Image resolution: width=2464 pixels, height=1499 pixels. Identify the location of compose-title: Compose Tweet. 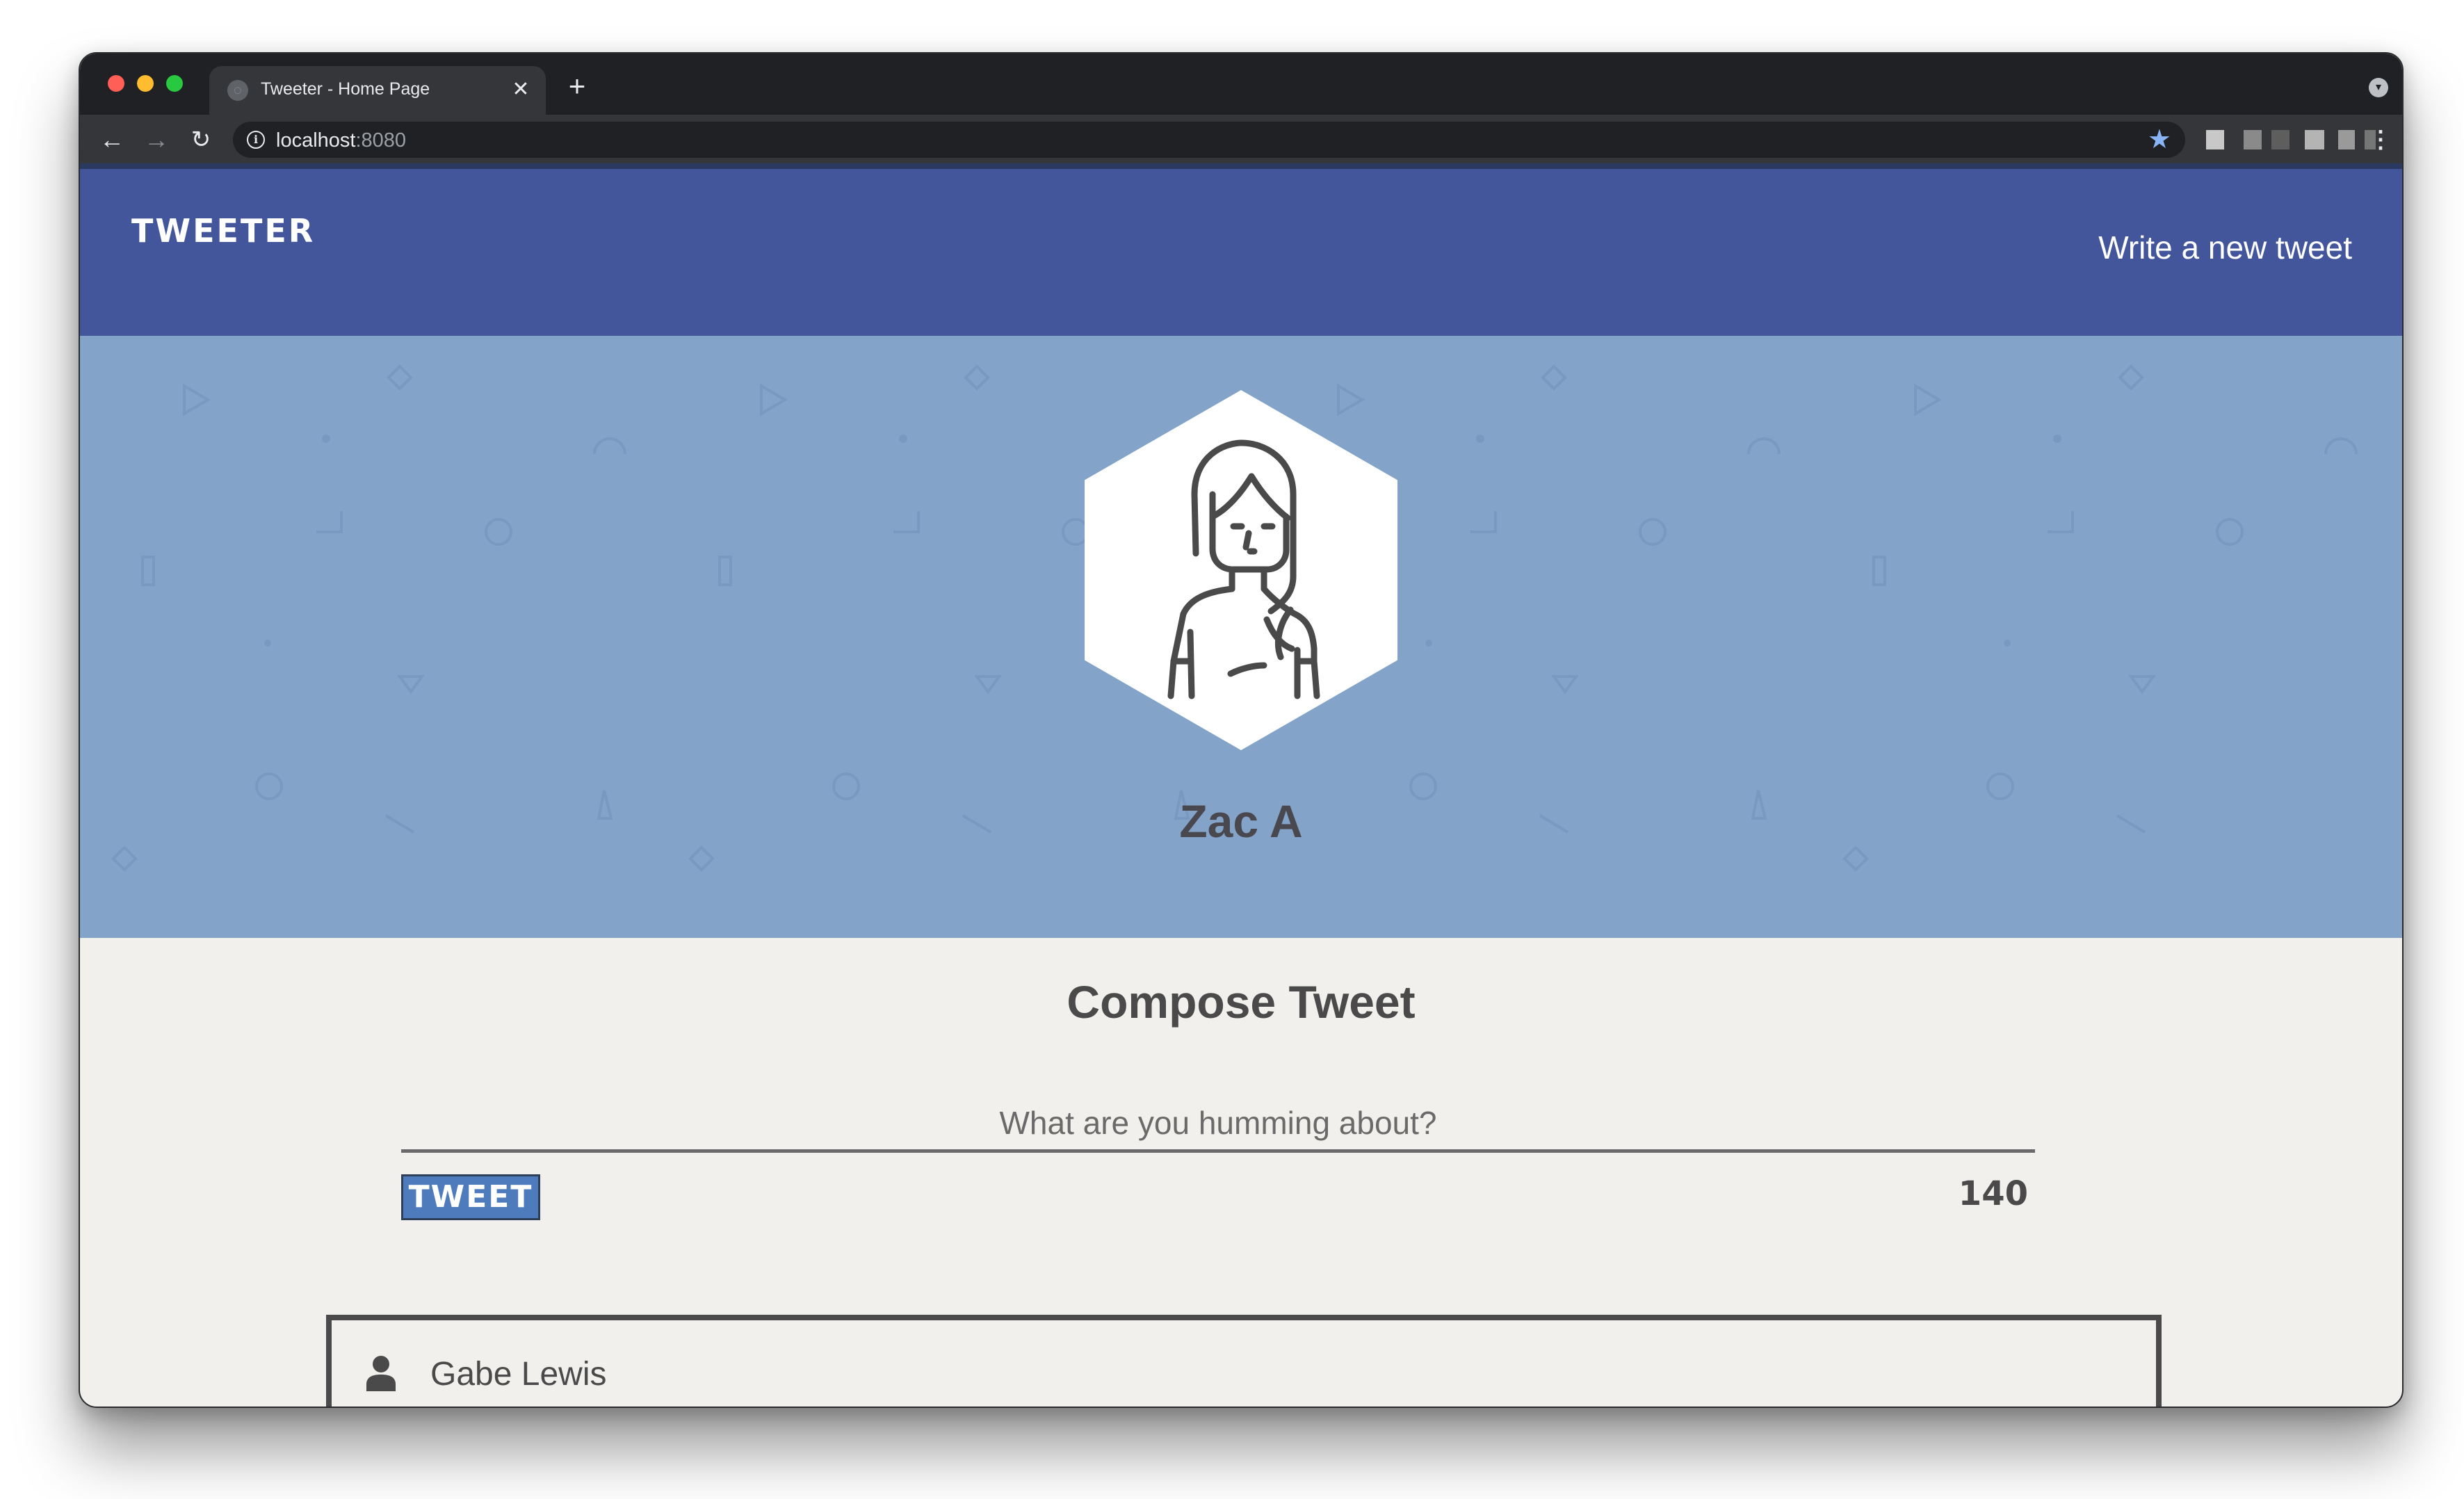
(1241, 1002).